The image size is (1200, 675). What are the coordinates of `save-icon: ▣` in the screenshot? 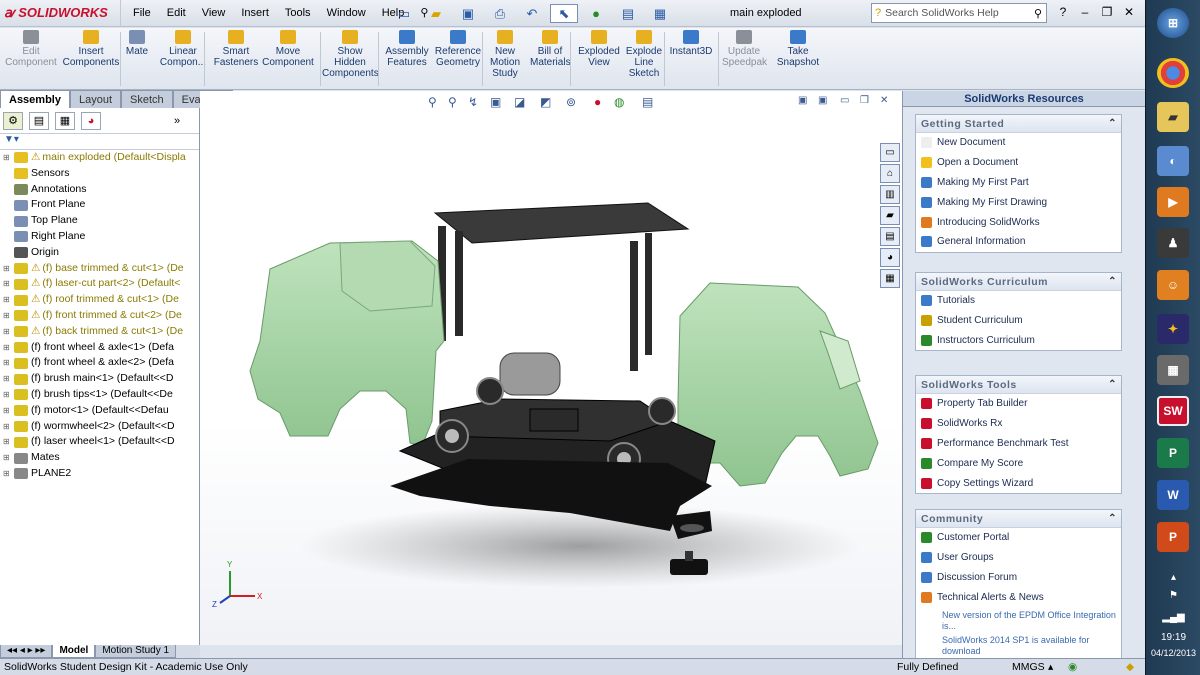 It's located at (468, 13).